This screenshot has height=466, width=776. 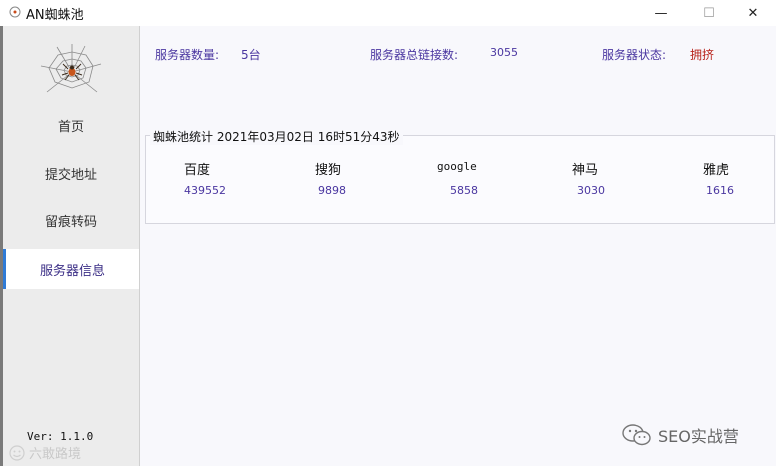 I want to click on spider-stats-title: 蜘蛛池统计 2021年03月02日 16时51分43秒, so click(x=276, y=136).